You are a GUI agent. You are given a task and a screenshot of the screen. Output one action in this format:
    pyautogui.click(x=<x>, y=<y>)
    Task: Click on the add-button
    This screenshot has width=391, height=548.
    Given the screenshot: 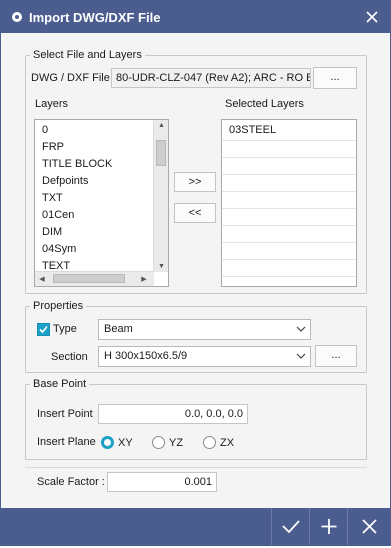 What is the action you would take?
    pyautogui.click(x=328, y=526)
    